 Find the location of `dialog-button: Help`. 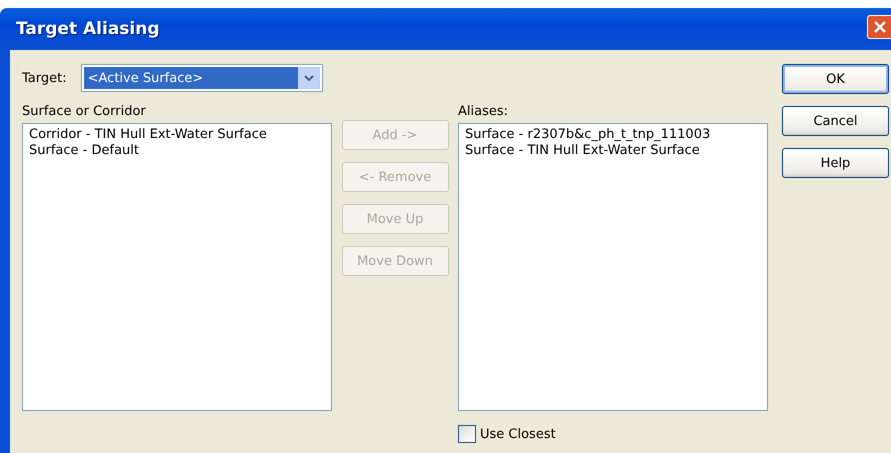

dialog-button: Help is located at coordinates (835, 163).